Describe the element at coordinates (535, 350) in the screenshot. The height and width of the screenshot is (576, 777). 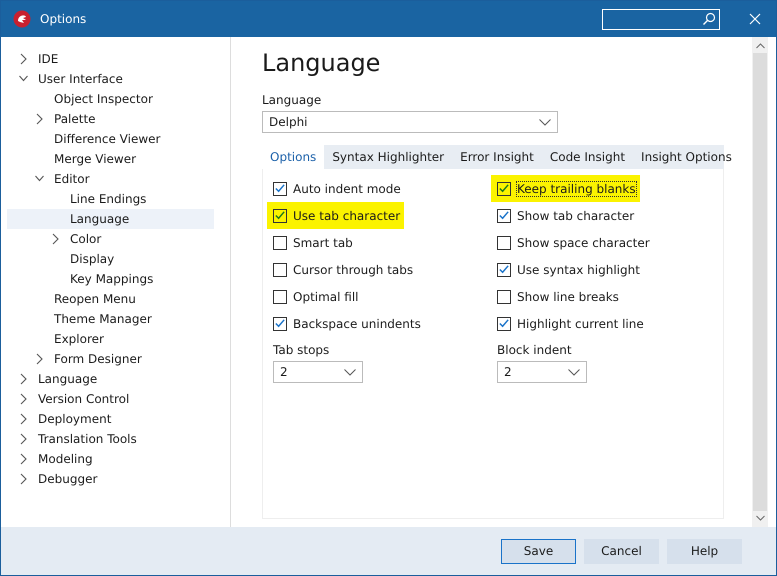
I see `field-label: Block indent` at that location.